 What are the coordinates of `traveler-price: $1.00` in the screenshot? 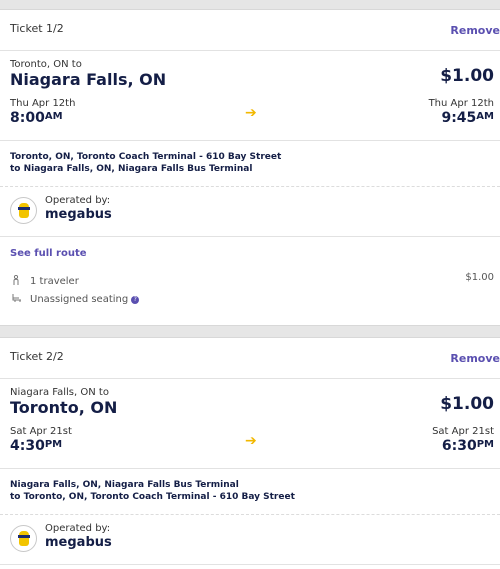 It's located at (479, 277).